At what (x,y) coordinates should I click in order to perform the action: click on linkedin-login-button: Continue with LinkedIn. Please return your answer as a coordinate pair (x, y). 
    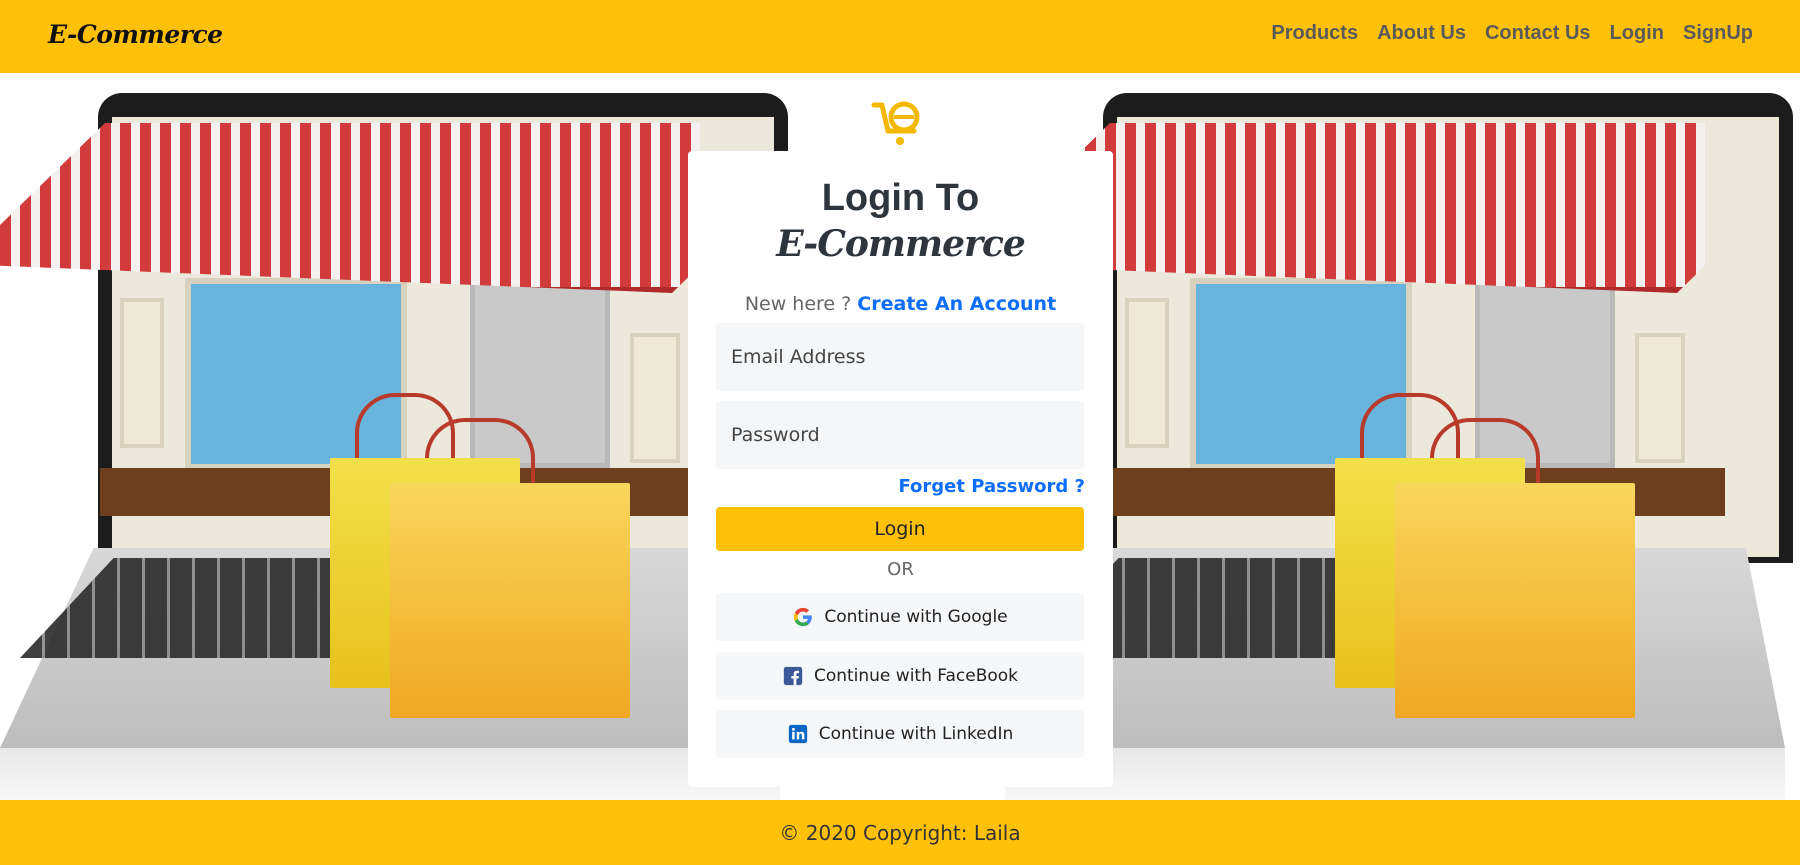
    Looking at the image, I should click on (900, 734).